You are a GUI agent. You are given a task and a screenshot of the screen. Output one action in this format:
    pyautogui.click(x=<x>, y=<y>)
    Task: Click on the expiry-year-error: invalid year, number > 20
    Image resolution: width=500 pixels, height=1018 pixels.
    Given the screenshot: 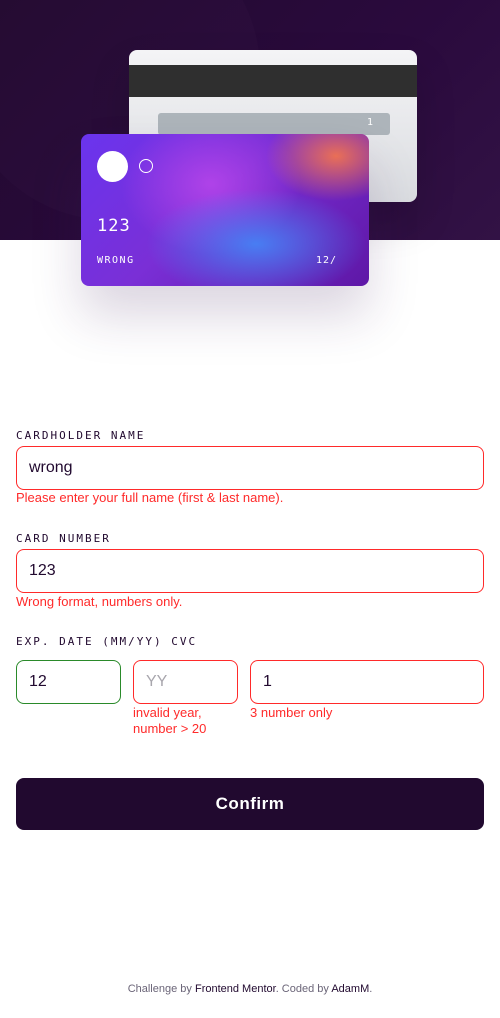 What is the action you would take?
    pyautogui.click(x=169, y=721)
    